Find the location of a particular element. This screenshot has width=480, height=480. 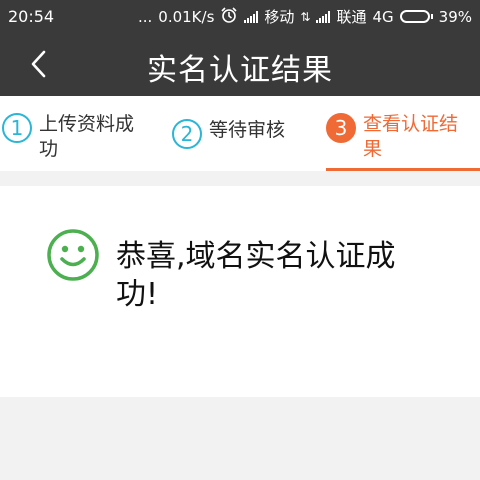

step-label: 上传资料成功 is located at coordinates (87, 136).